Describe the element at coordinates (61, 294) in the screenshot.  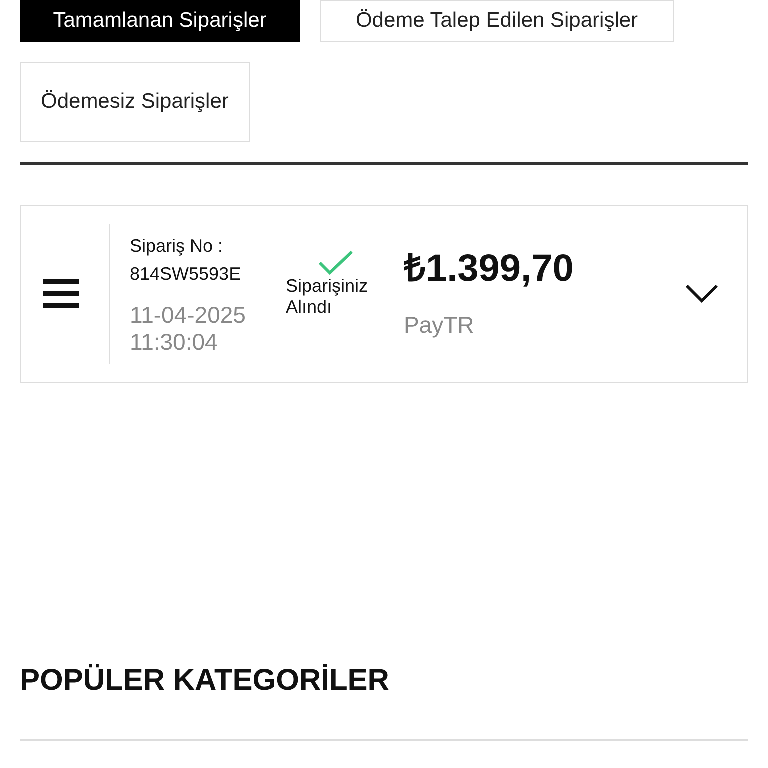
I see `menu-icon` at that location.